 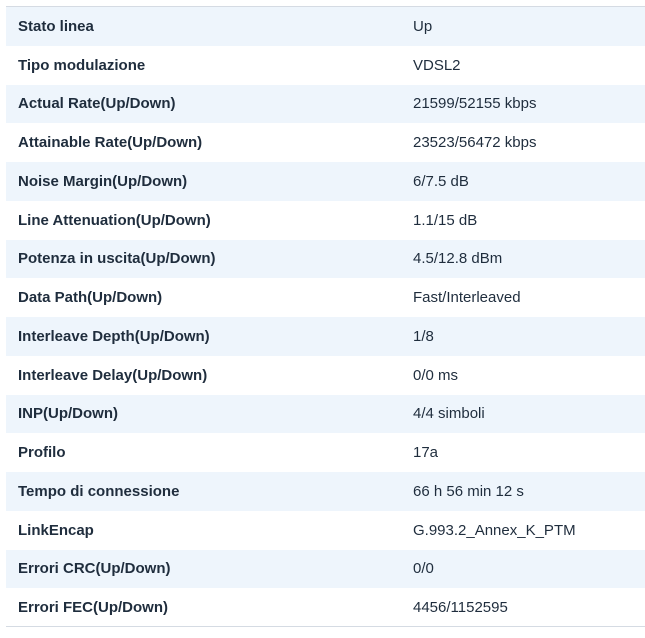 I want to click on table-bottom-divider, so click(x=325, y=626).